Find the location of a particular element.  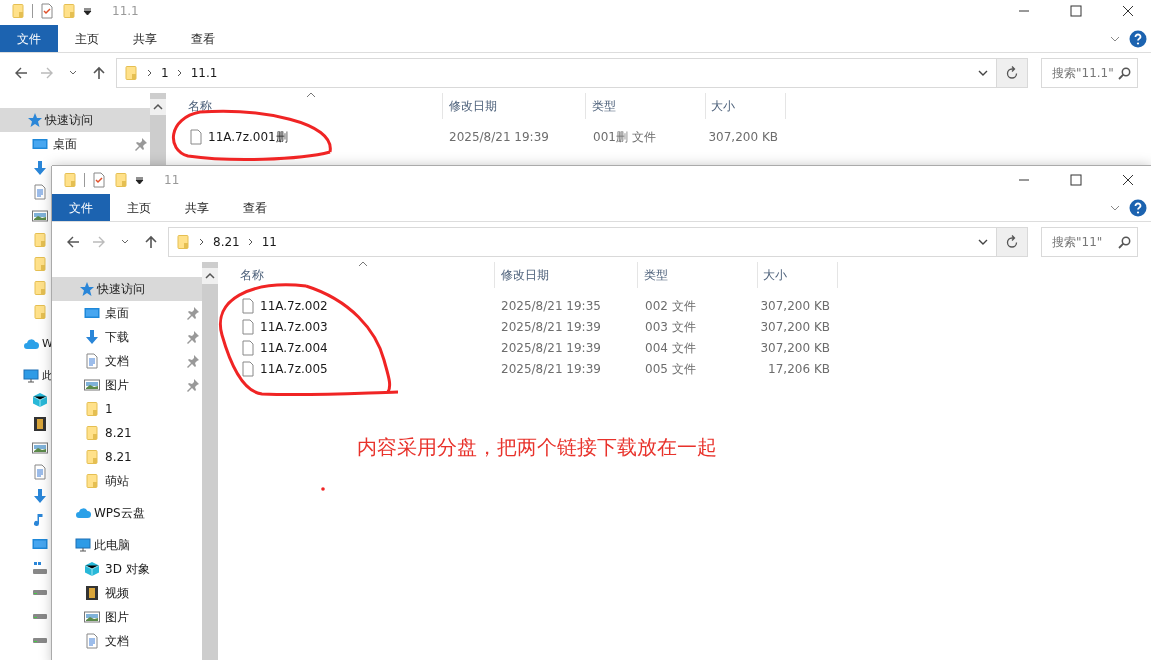

nav-label: WPS云盘 is located at coordinates (119, 513).